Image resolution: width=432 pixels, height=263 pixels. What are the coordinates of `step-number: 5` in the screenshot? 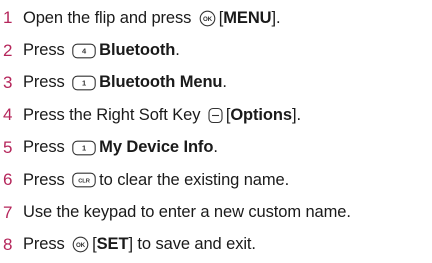 It's located at (8, 147).